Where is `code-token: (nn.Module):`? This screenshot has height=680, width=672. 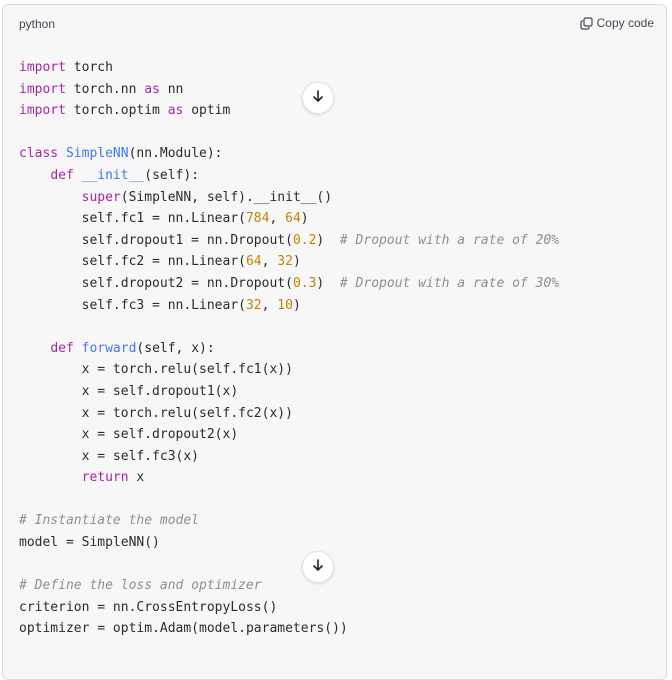 code-token: (nn.Module): is located at coordinates (175, 154).